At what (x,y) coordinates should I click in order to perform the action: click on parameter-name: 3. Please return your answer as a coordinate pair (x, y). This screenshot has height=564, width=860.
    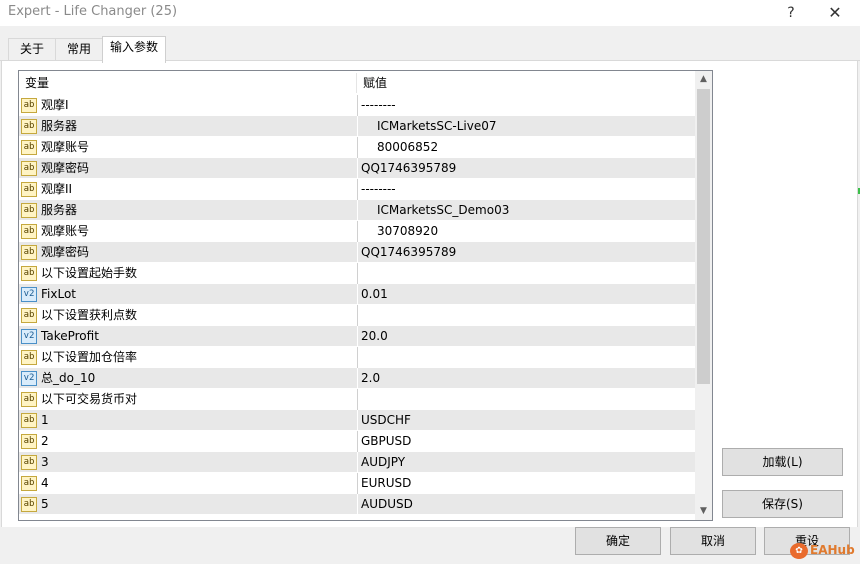
    Looking at the image, I should click on (45, 462).